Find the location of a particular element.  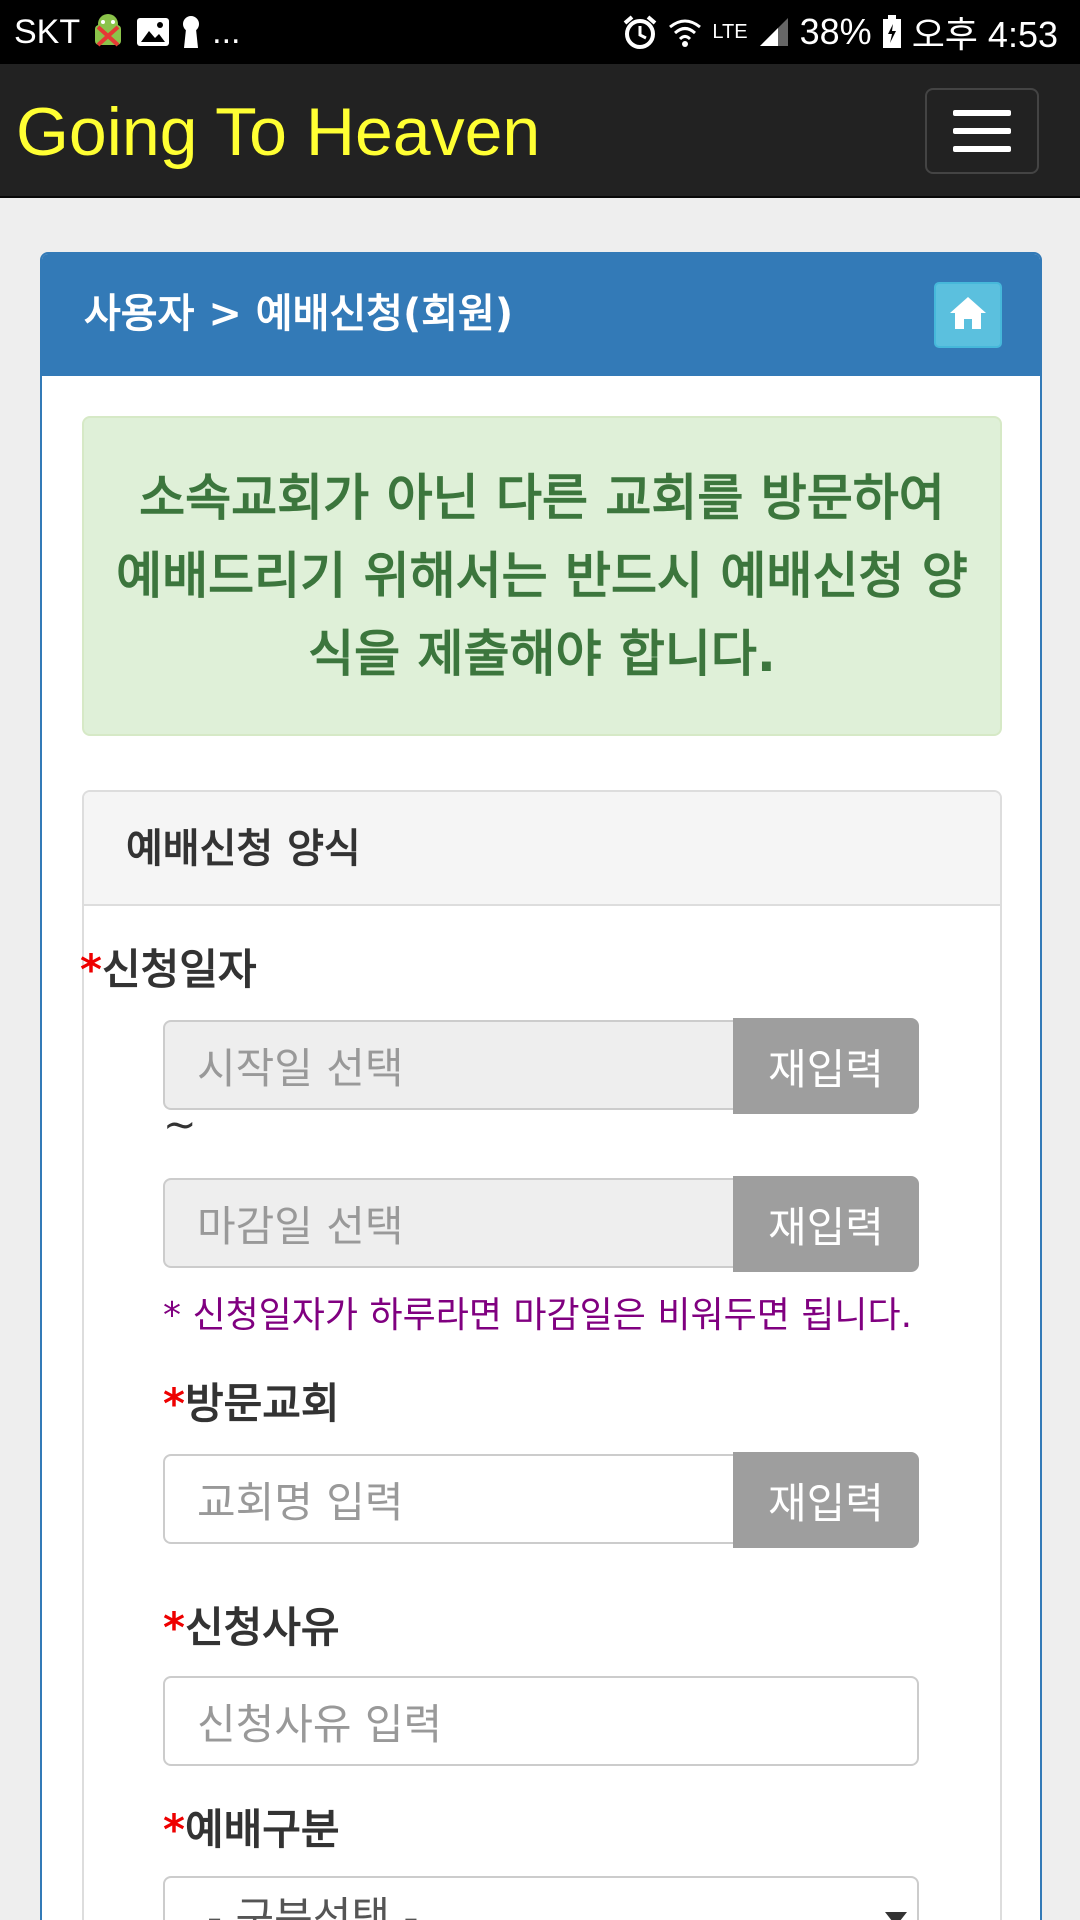

panel-heading: 사용자 > 예배신청(회원) is located at coordinates (541, 315).